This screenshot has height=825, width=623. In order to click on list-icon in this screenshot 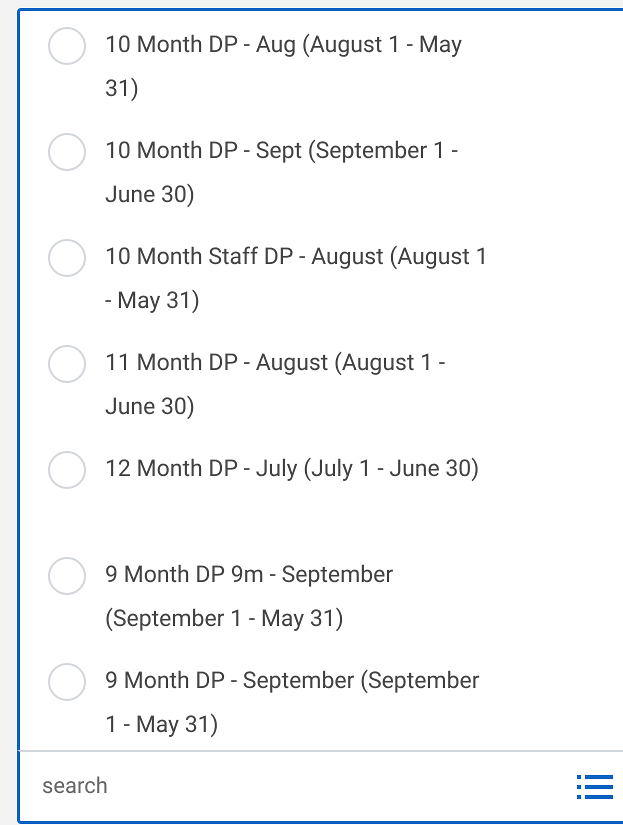, I will do `click(595, 787)`.